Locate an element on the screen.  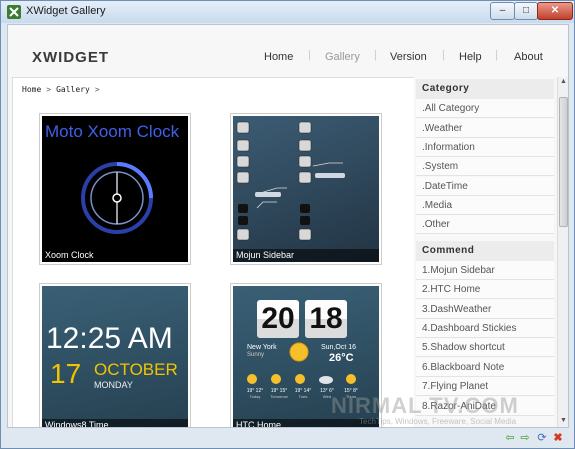
category-all: .All Category is located at coordinates (485, 108).